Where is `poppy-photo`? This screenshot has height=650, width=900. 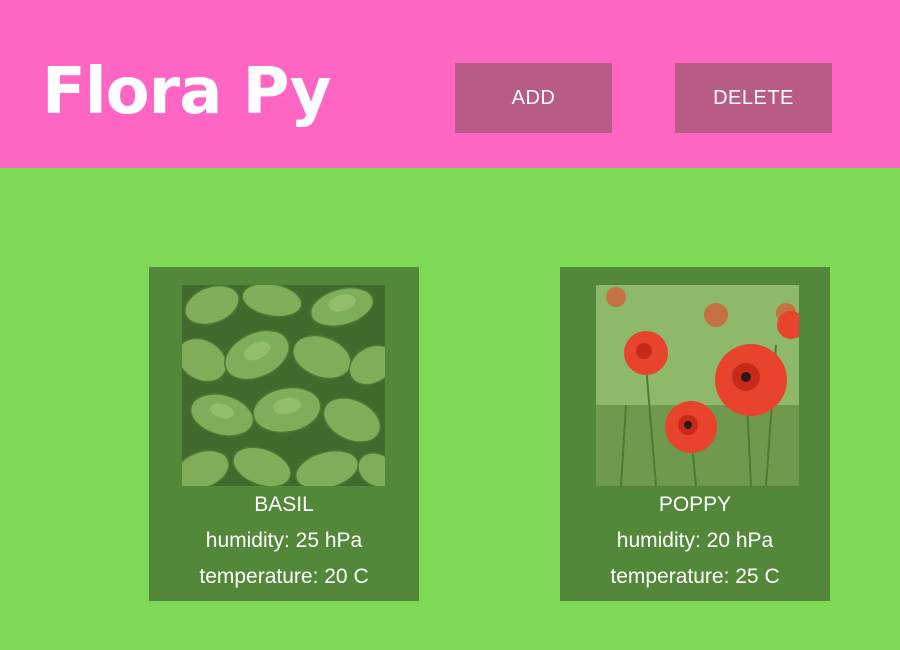 poppy-photo is located at coordinates (697, 385).